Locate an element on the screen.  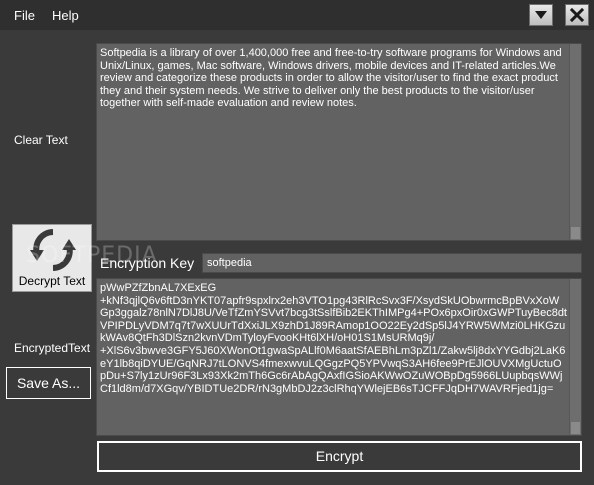
menu-bar: File Help is located at coordinates (297, 15).